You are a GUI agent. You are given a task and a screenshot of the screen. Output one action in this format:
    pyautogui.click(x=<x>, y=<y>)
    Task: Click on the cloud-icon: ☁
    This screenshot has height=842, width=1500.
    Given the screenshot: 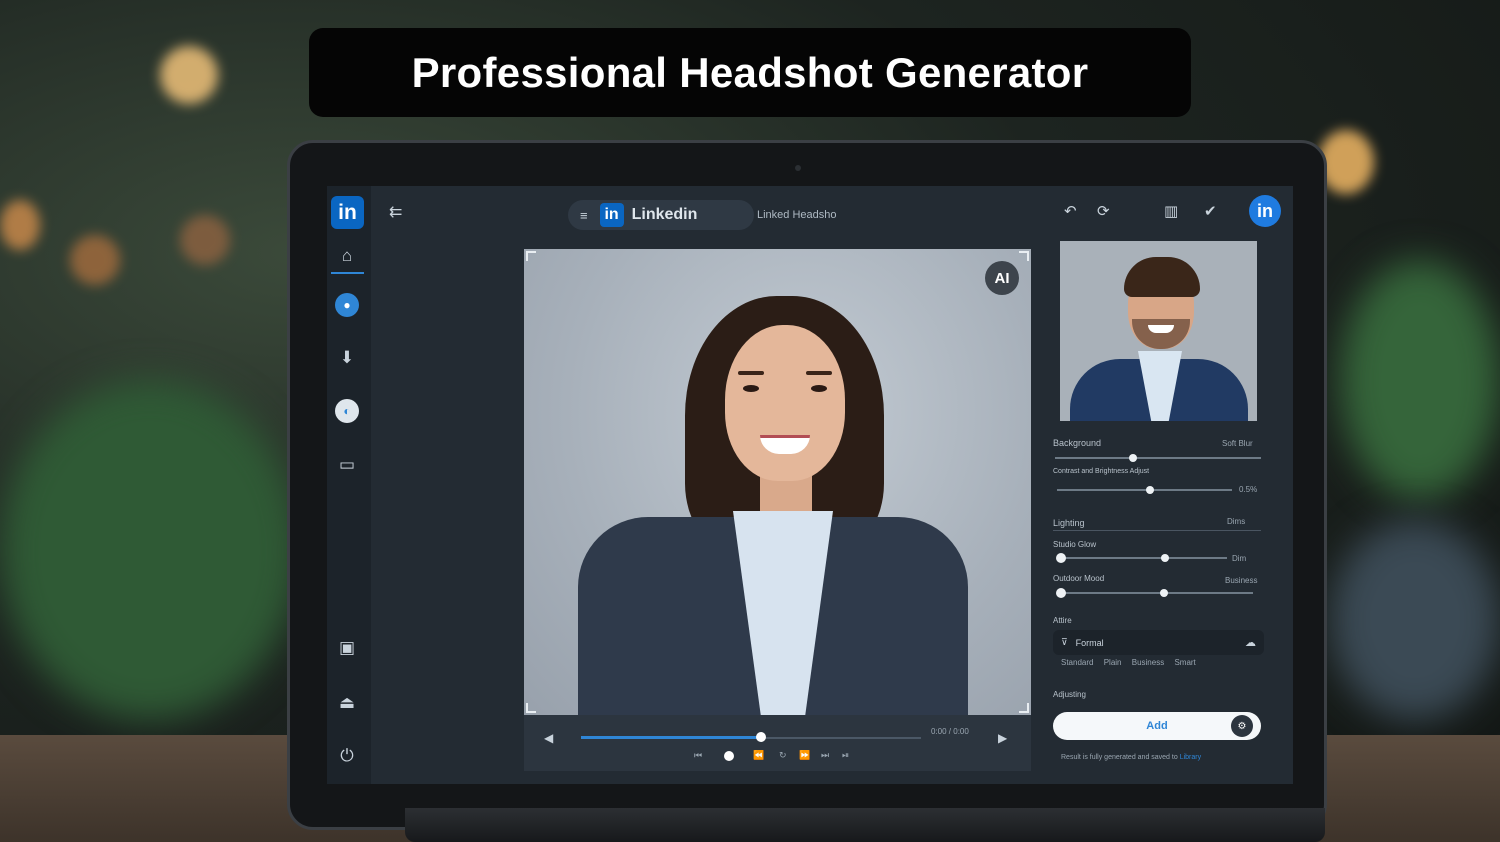 What is the action you would take?
    pyautogui.click(x=1250, y=642)
    